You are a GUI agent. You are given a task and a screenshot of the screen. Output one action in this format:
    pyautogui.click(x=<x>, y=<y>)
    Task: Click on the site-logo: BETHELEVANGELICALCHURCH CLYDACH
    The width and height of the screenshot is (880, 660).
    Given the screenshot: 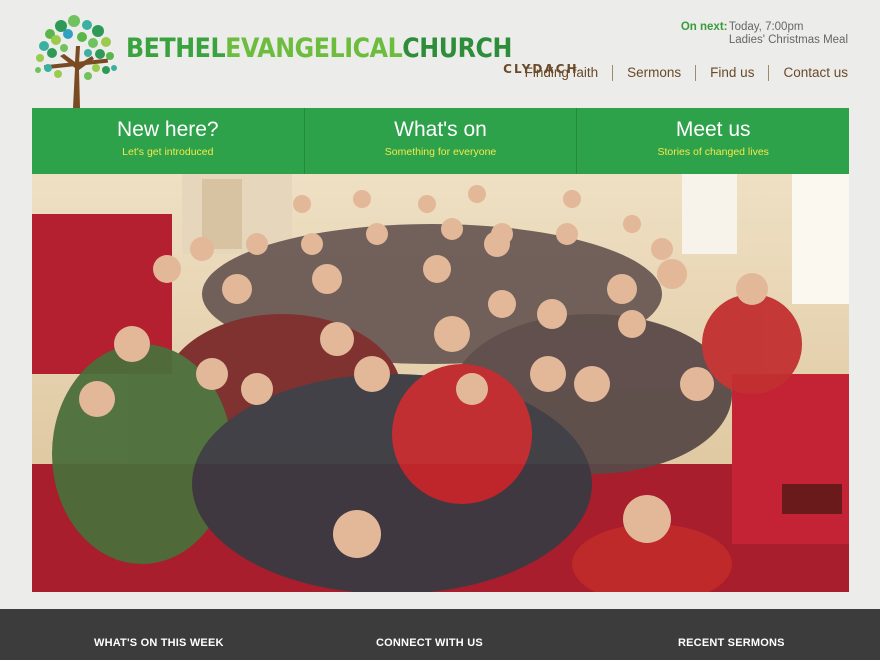 What is the action you would take?
    pyautogui.click(x=351, y=55)
    